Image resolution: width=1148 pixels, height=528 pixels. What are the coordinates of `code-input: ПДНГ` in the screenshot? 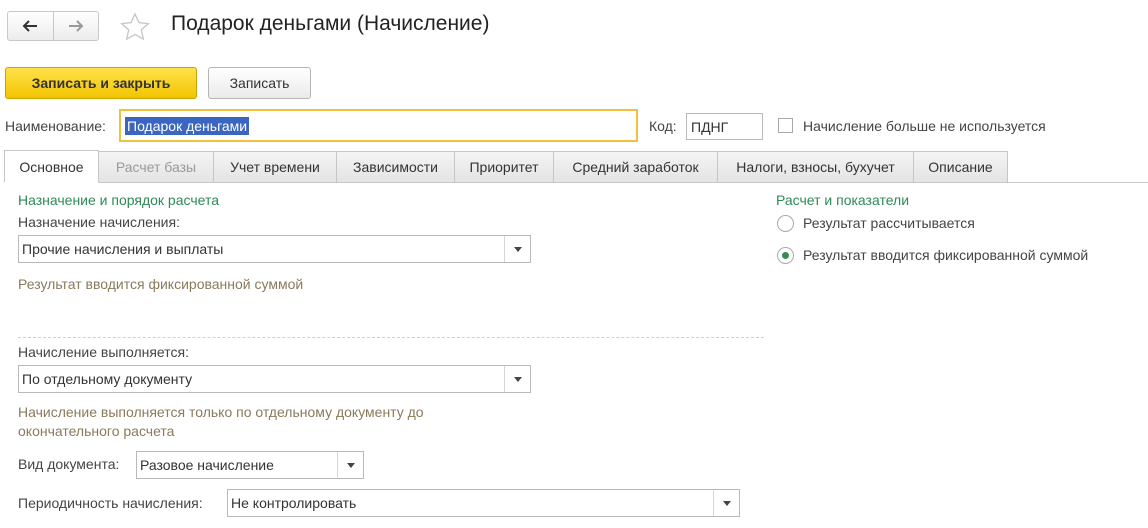 It's located at (724, 126).